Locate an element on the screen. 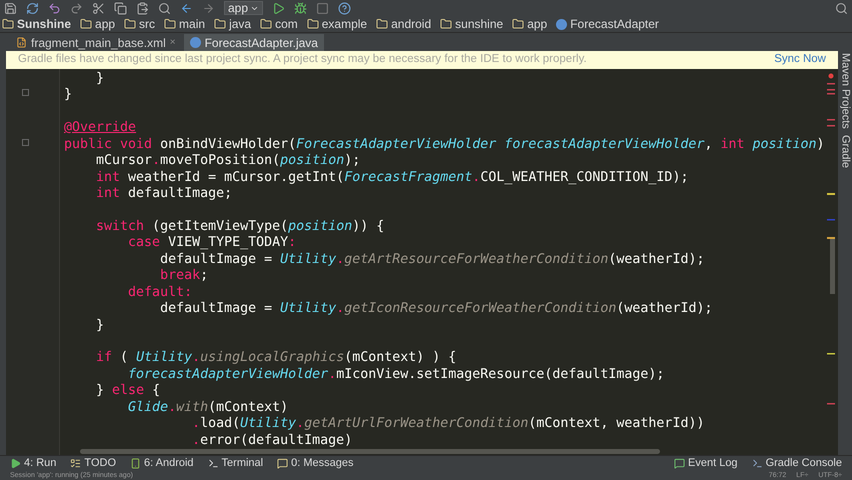 The width and height of the screenshot is (852, 480). code-line: case VIEW_TYPE_TODAY: is located at coordinates (212, 243).